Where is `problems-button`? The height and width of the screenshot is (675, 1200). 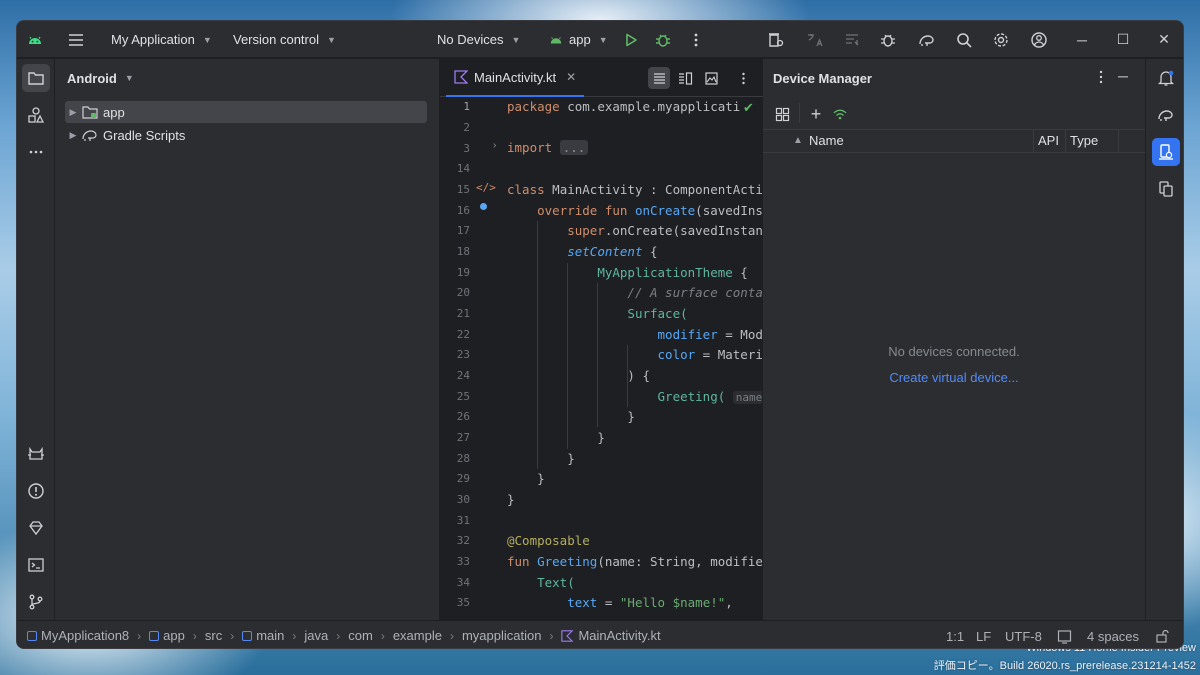
problems-button is located at coordinates (36, 491).